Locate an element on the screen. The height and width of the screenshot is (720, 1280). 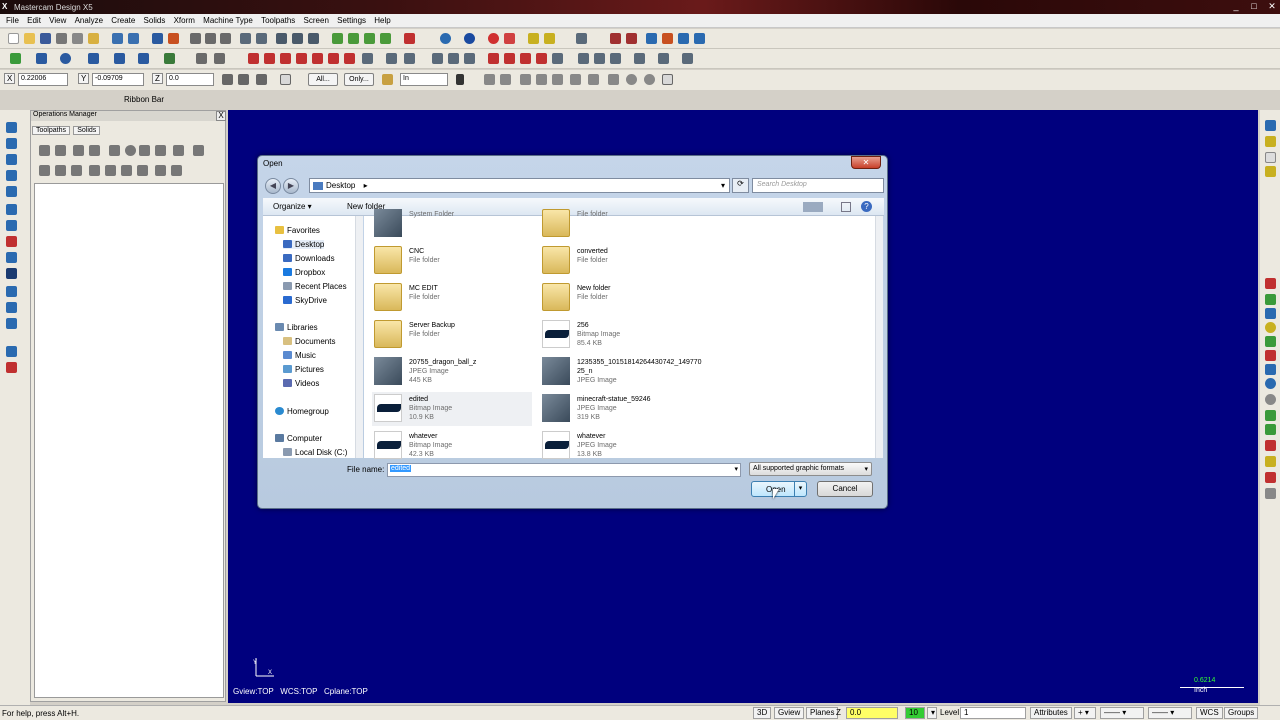
window-select-icon is located at coordinates (489, 79).